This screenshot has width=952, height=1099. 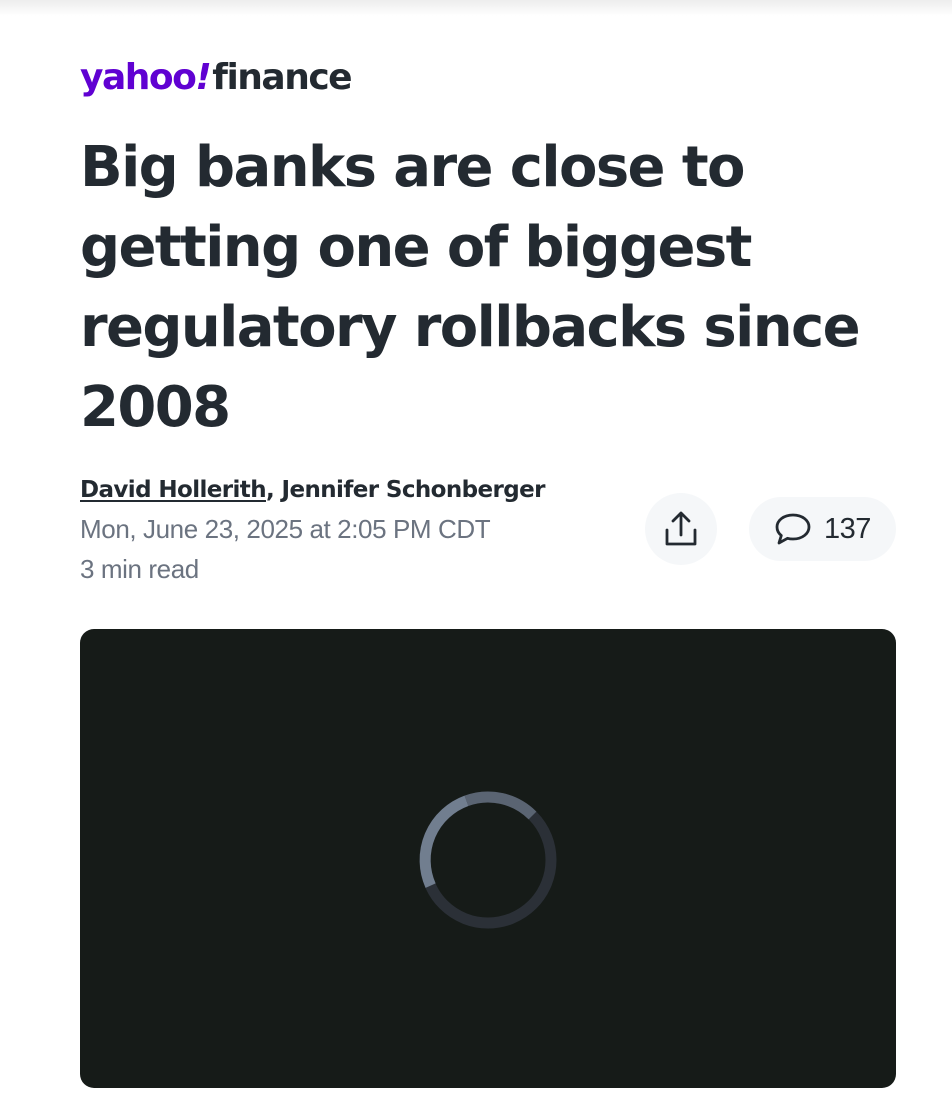 I want to click on author-jennifer-schonberger: Jennifer Schonberger, so click(x=413, y=490).